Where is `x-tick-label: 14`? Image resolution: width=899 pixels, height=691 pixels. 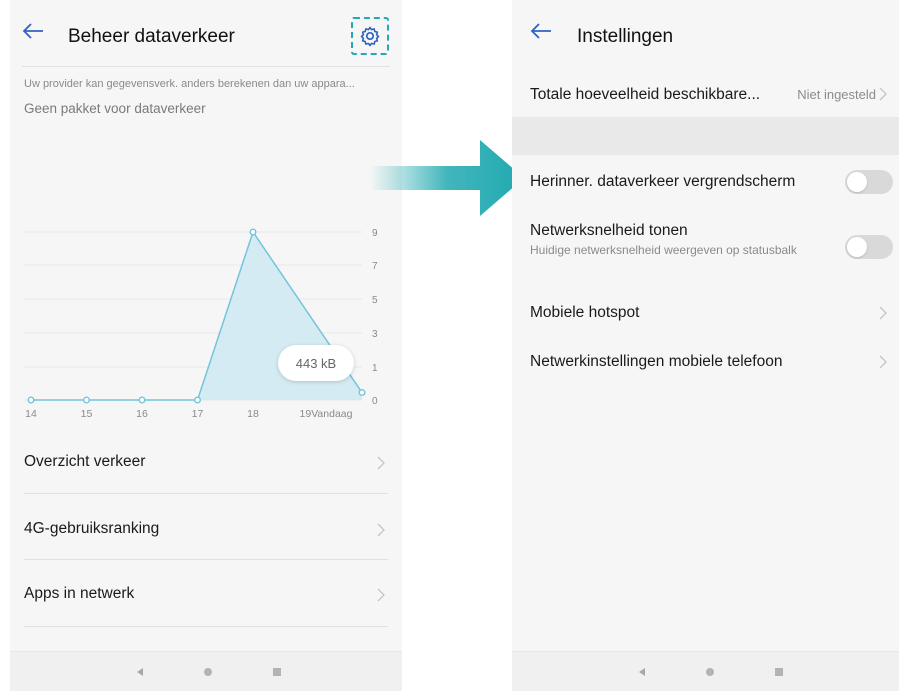
x-tick-label: 14 is located at coordinates (31, 414).